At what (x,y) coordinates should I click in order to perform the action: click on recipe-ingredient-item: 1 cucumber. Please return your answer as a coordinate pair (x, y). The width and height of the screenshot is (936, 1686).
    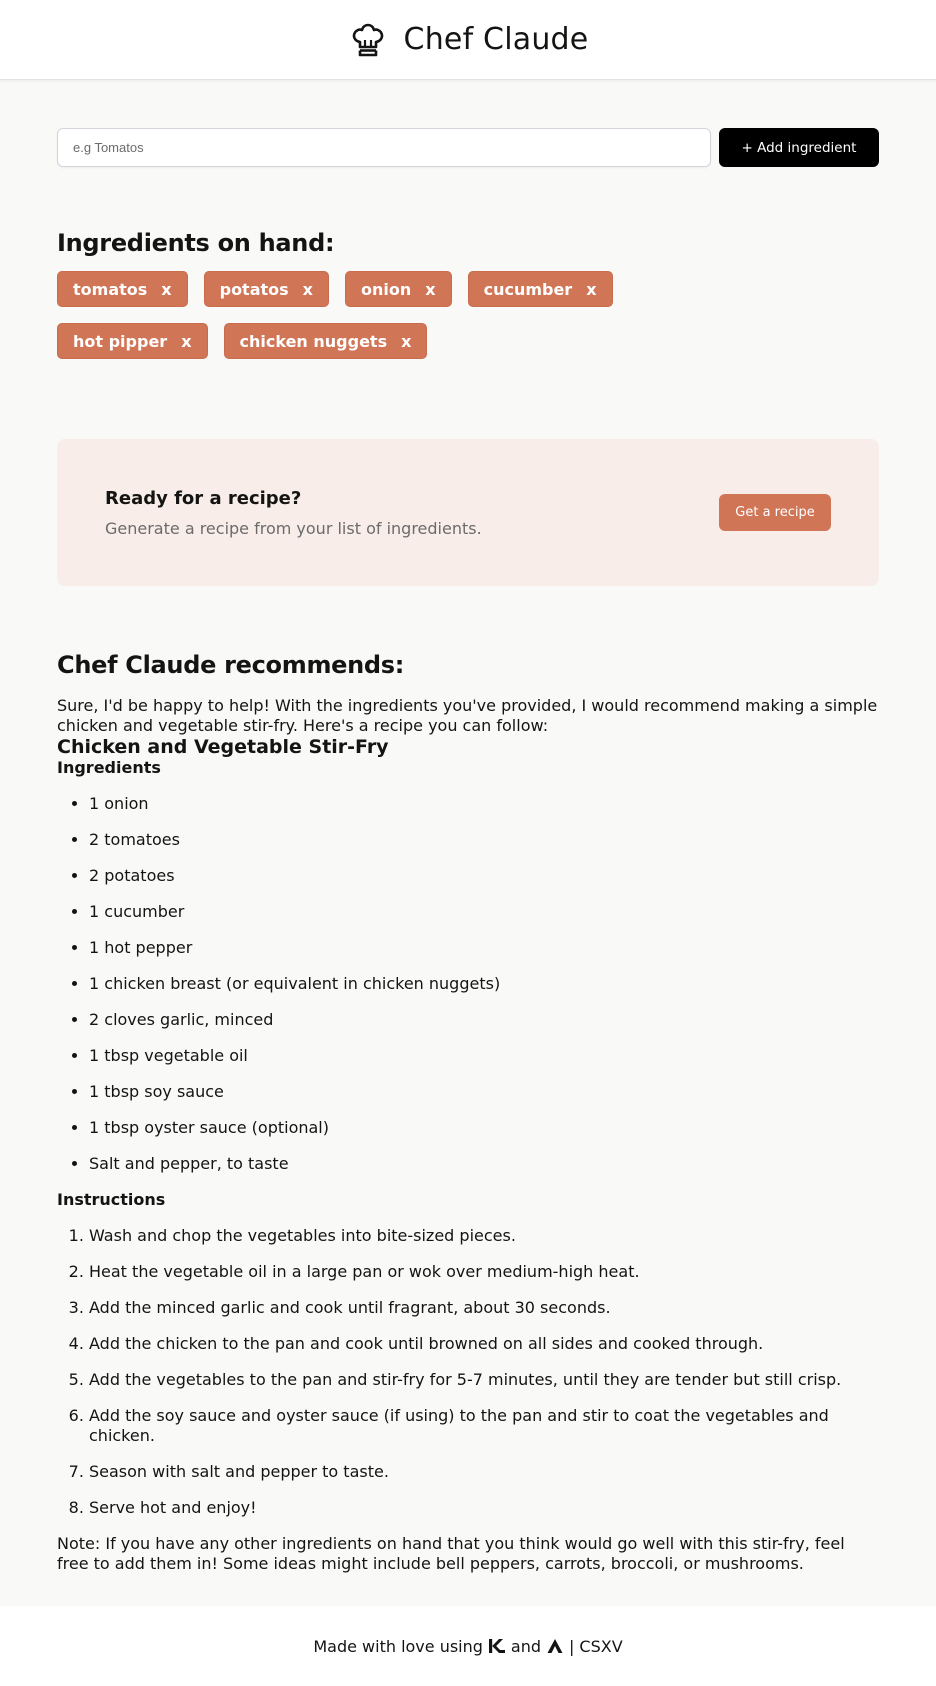
    Looking at the image, I should click on (484, 912).